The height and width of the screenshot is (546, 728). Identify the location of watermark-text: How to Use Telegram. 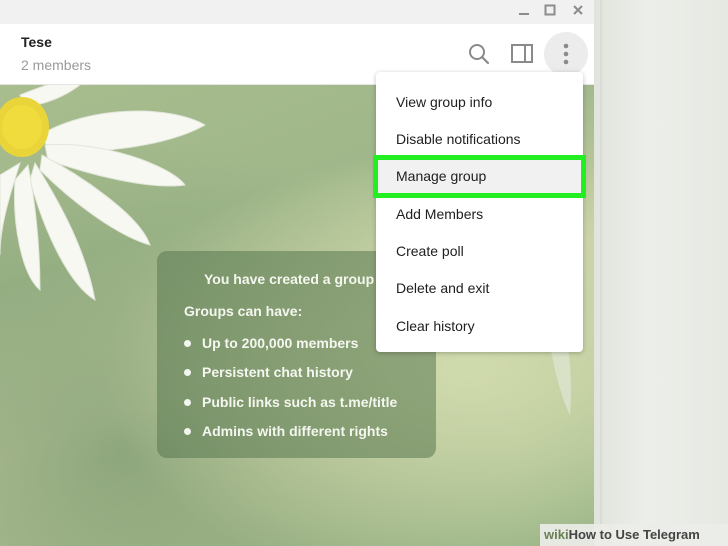
(634, 534).